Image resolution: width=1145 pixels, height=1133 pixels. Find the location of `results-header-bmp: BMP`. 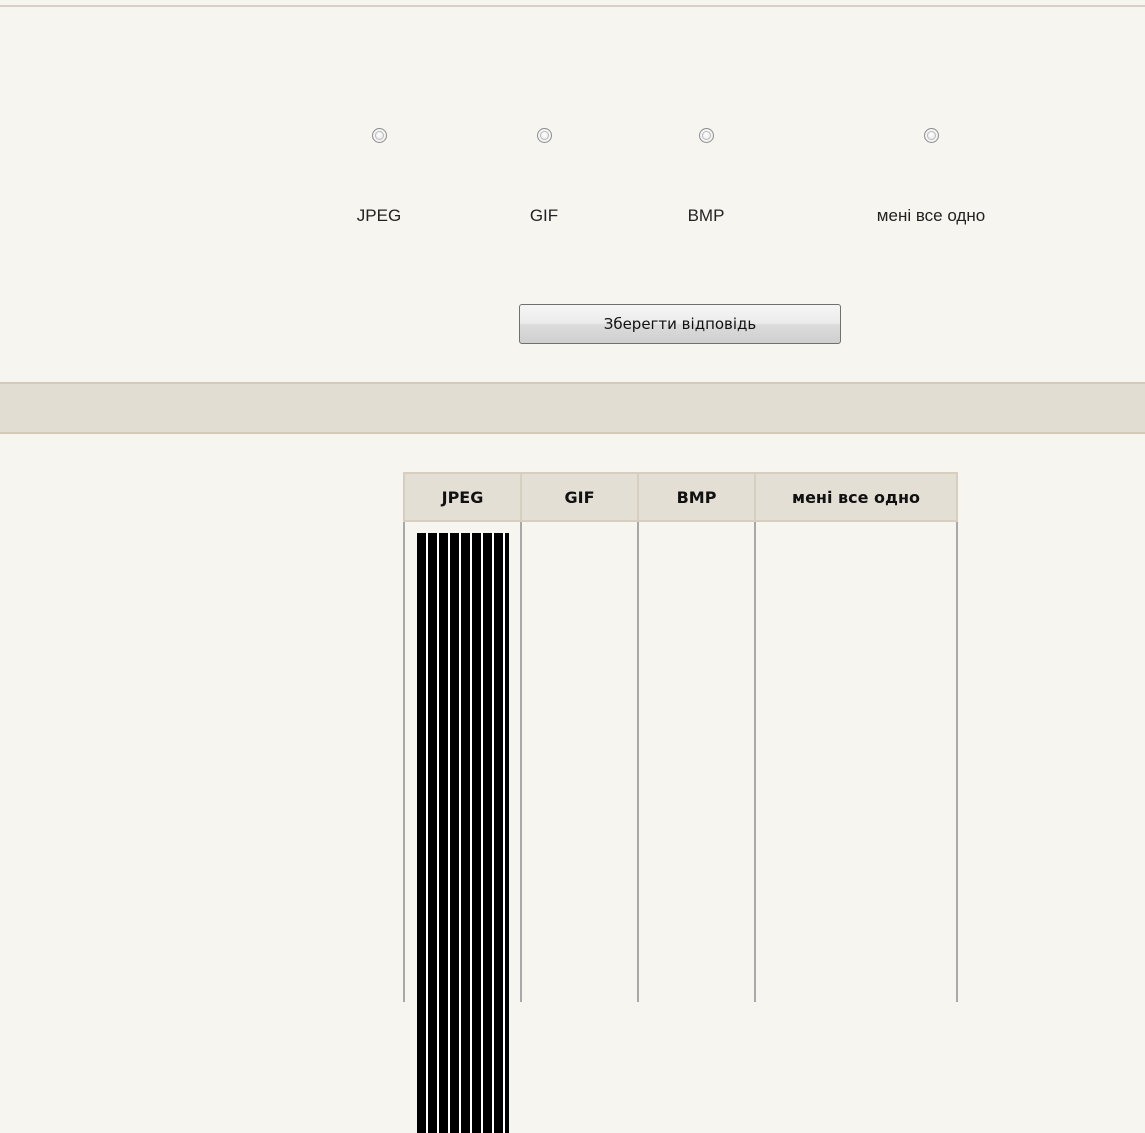

results-header-bmp: BMP is located at coordinates (696, 497).